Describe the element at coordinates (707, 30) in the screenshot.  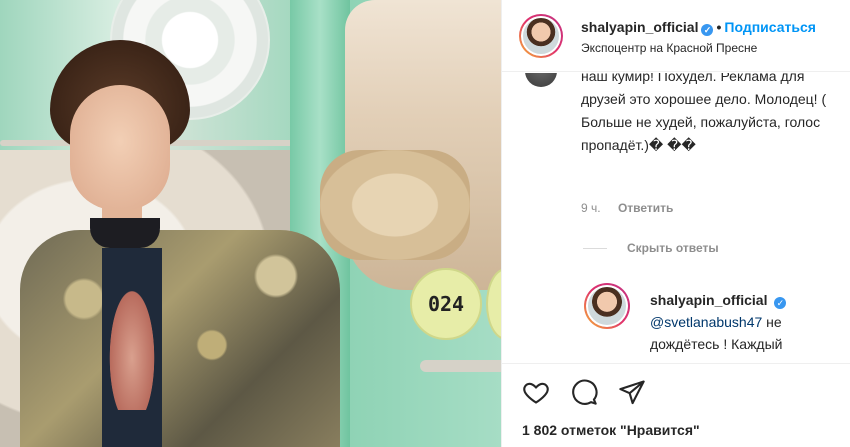
I see `verified-badge-icon: ✓` at that location.